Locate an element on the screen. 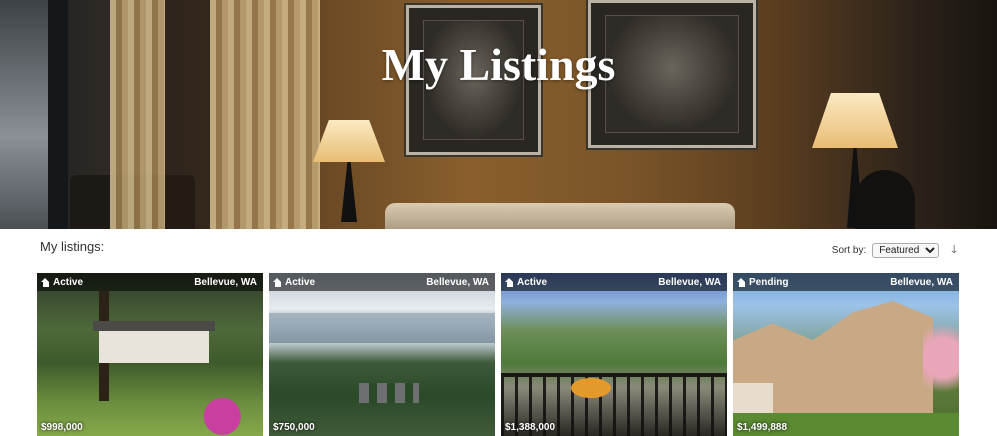  hero-window-frame is located at coordinates (58, 114).